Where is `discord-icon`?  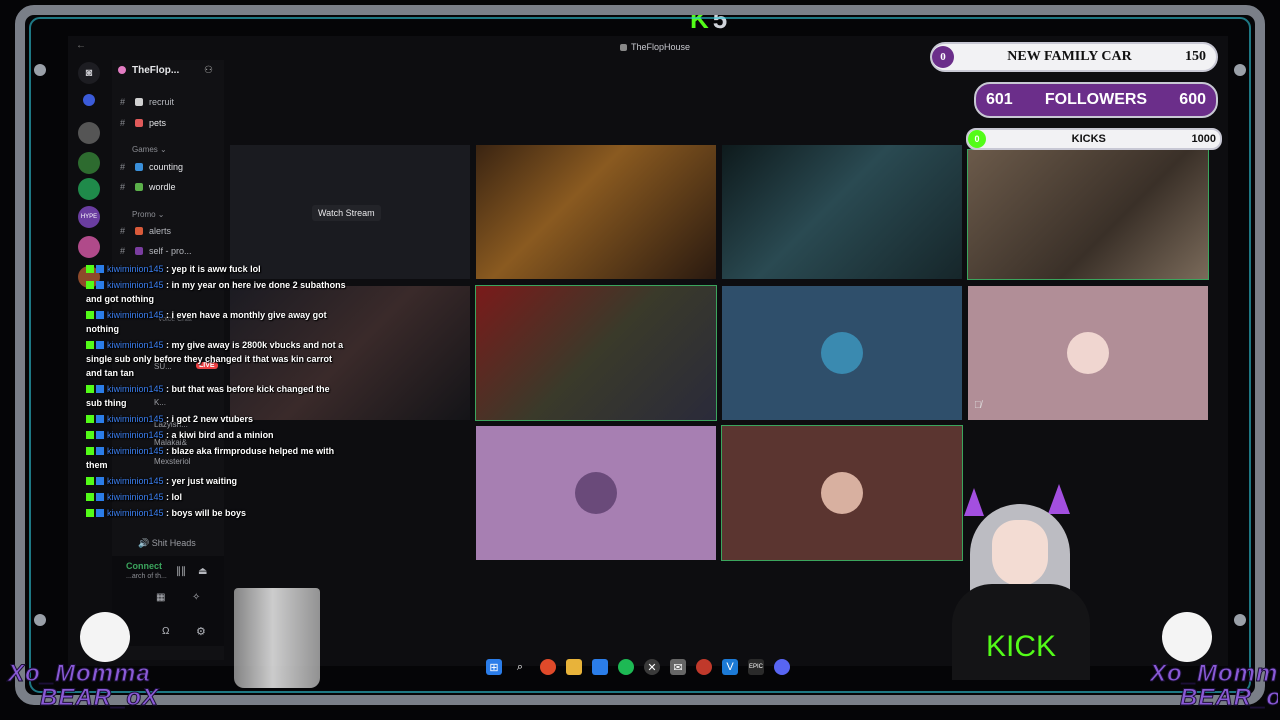
discord-icon is located at coordinates (782, 667).